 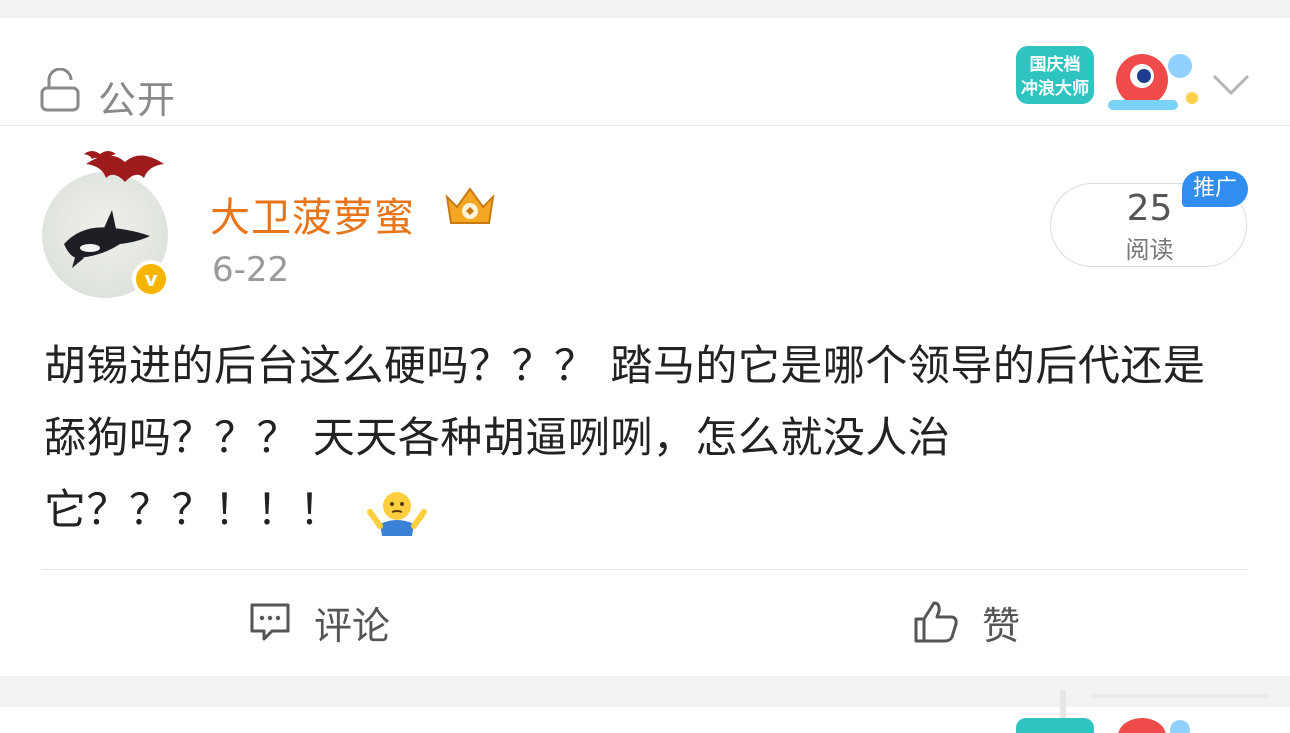 I want to click on avatar-wrap: v, so click(x=107, y=223).